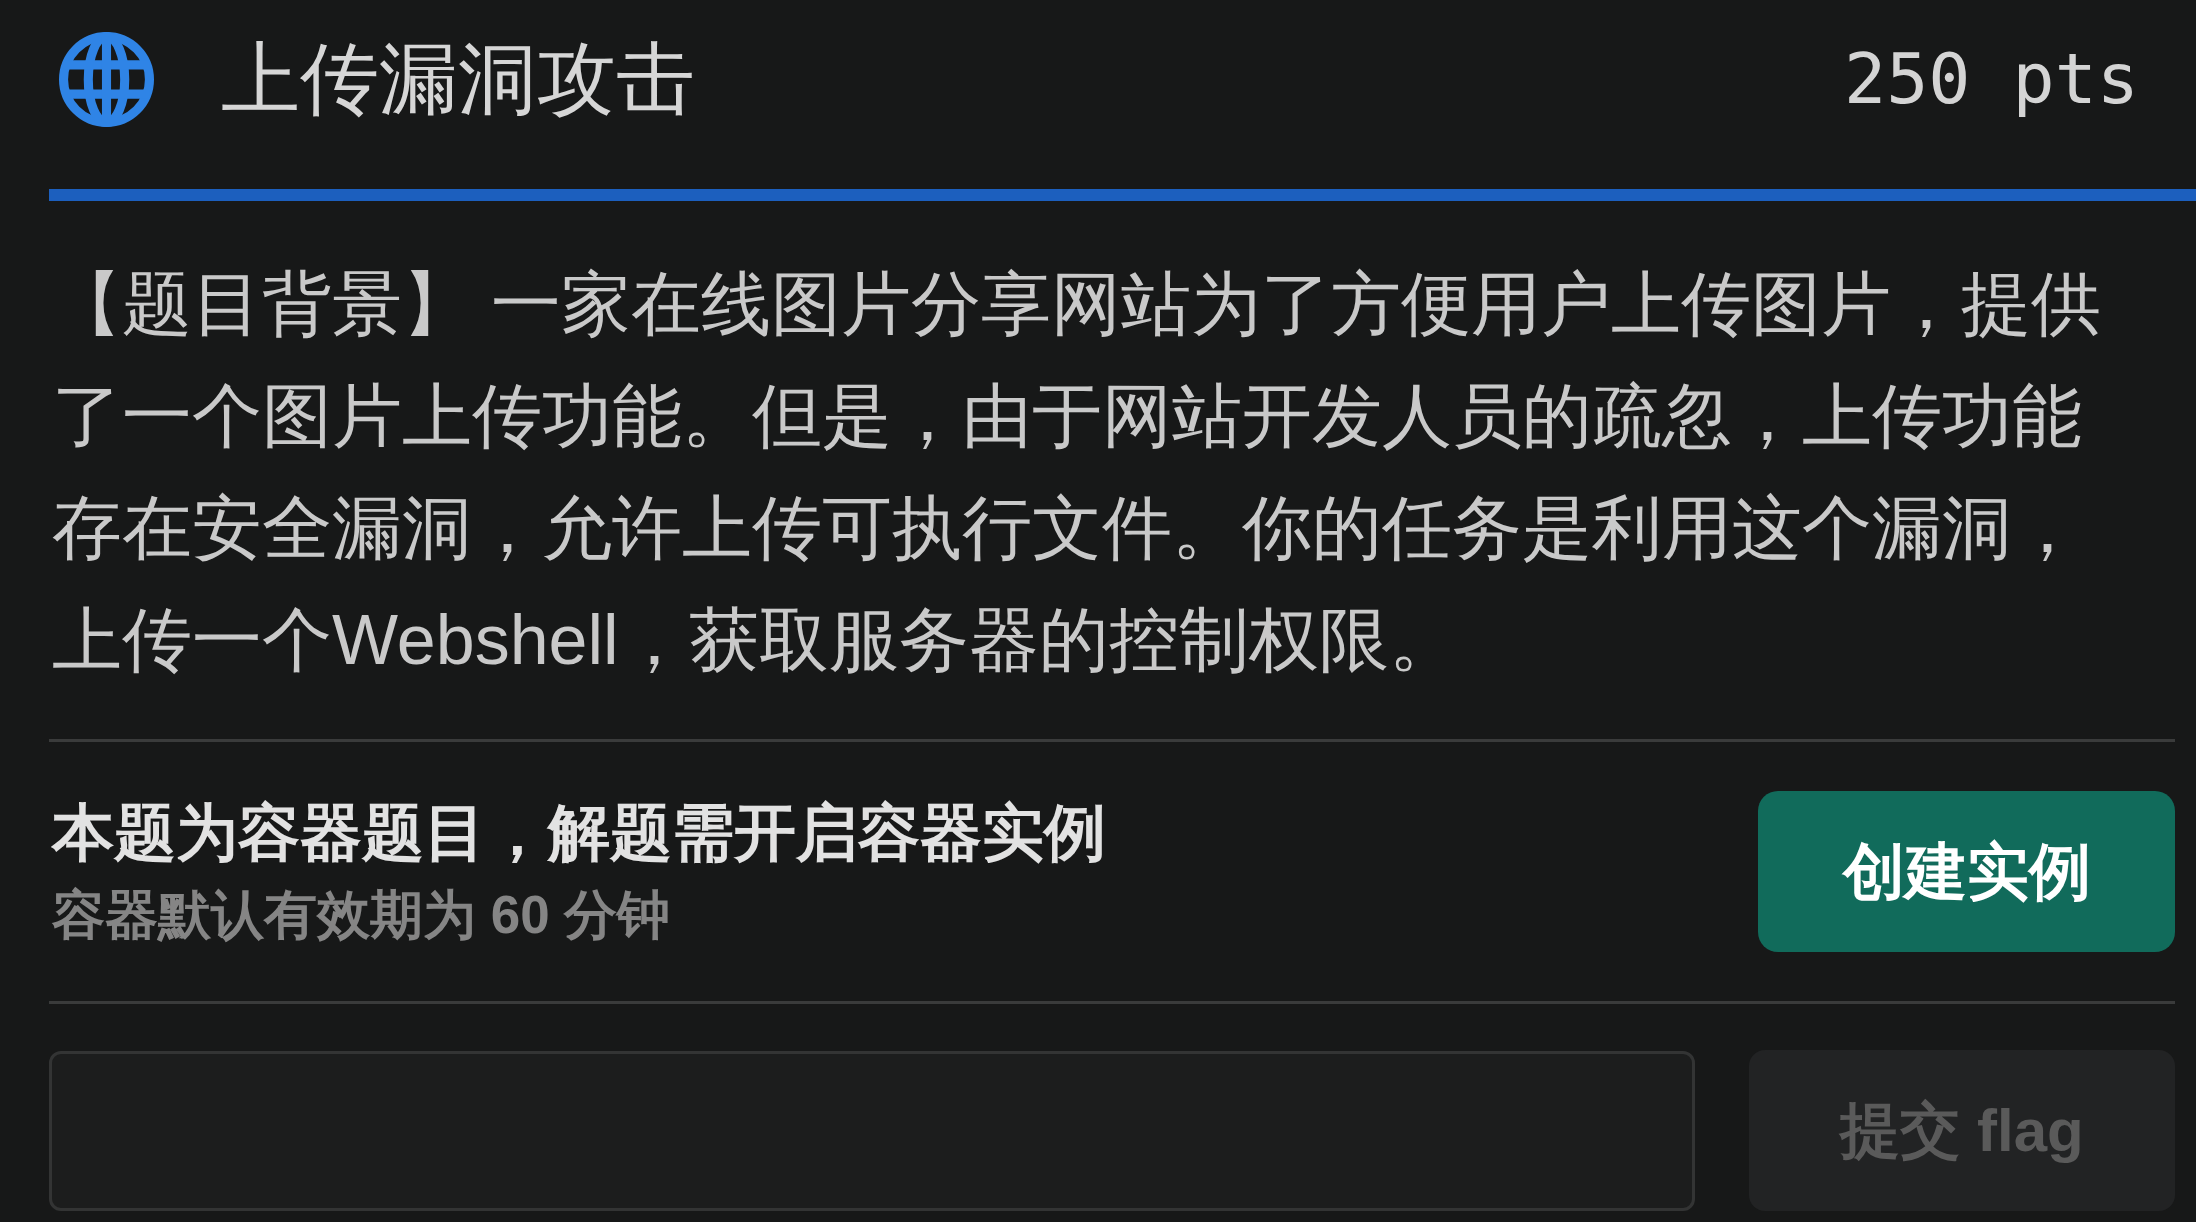 Image resolution: width=2196 pixels, height=1222 pixels. I want to click on create-instance-button: 创建实例, so click(1966, 871).